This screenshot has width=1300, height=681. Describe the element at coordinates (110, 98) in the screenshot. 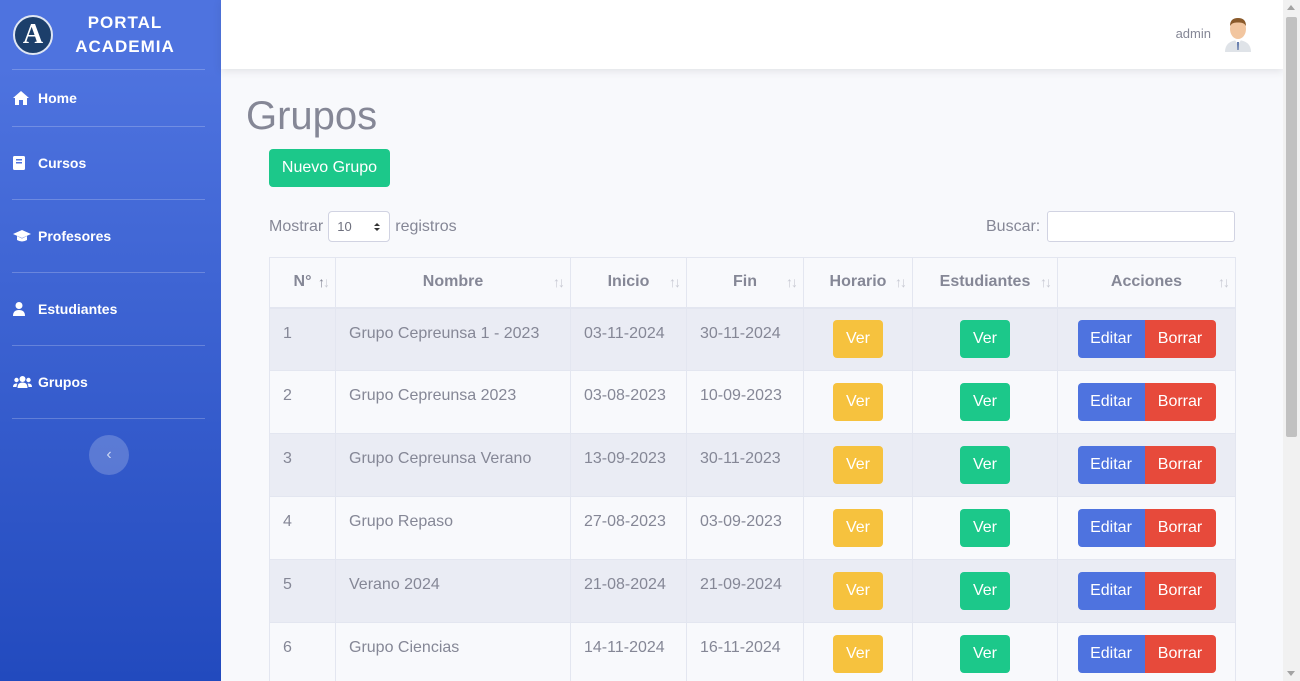

I see `sidebar-item-home: Home` at that location.